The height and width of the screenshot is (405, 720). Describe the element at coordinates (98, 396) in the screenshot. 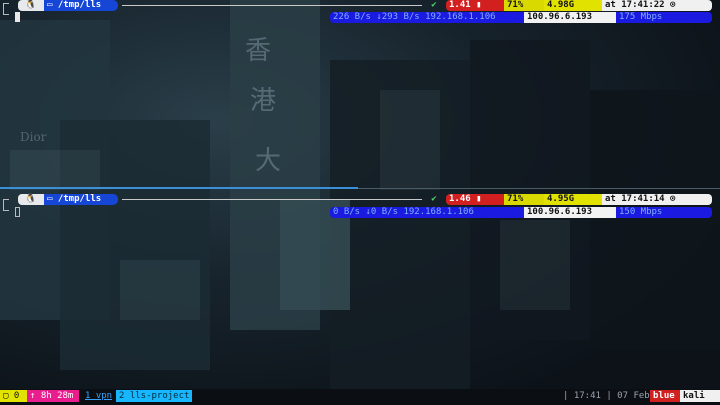

I see `tab-vpn: 1 vpn` at that location.